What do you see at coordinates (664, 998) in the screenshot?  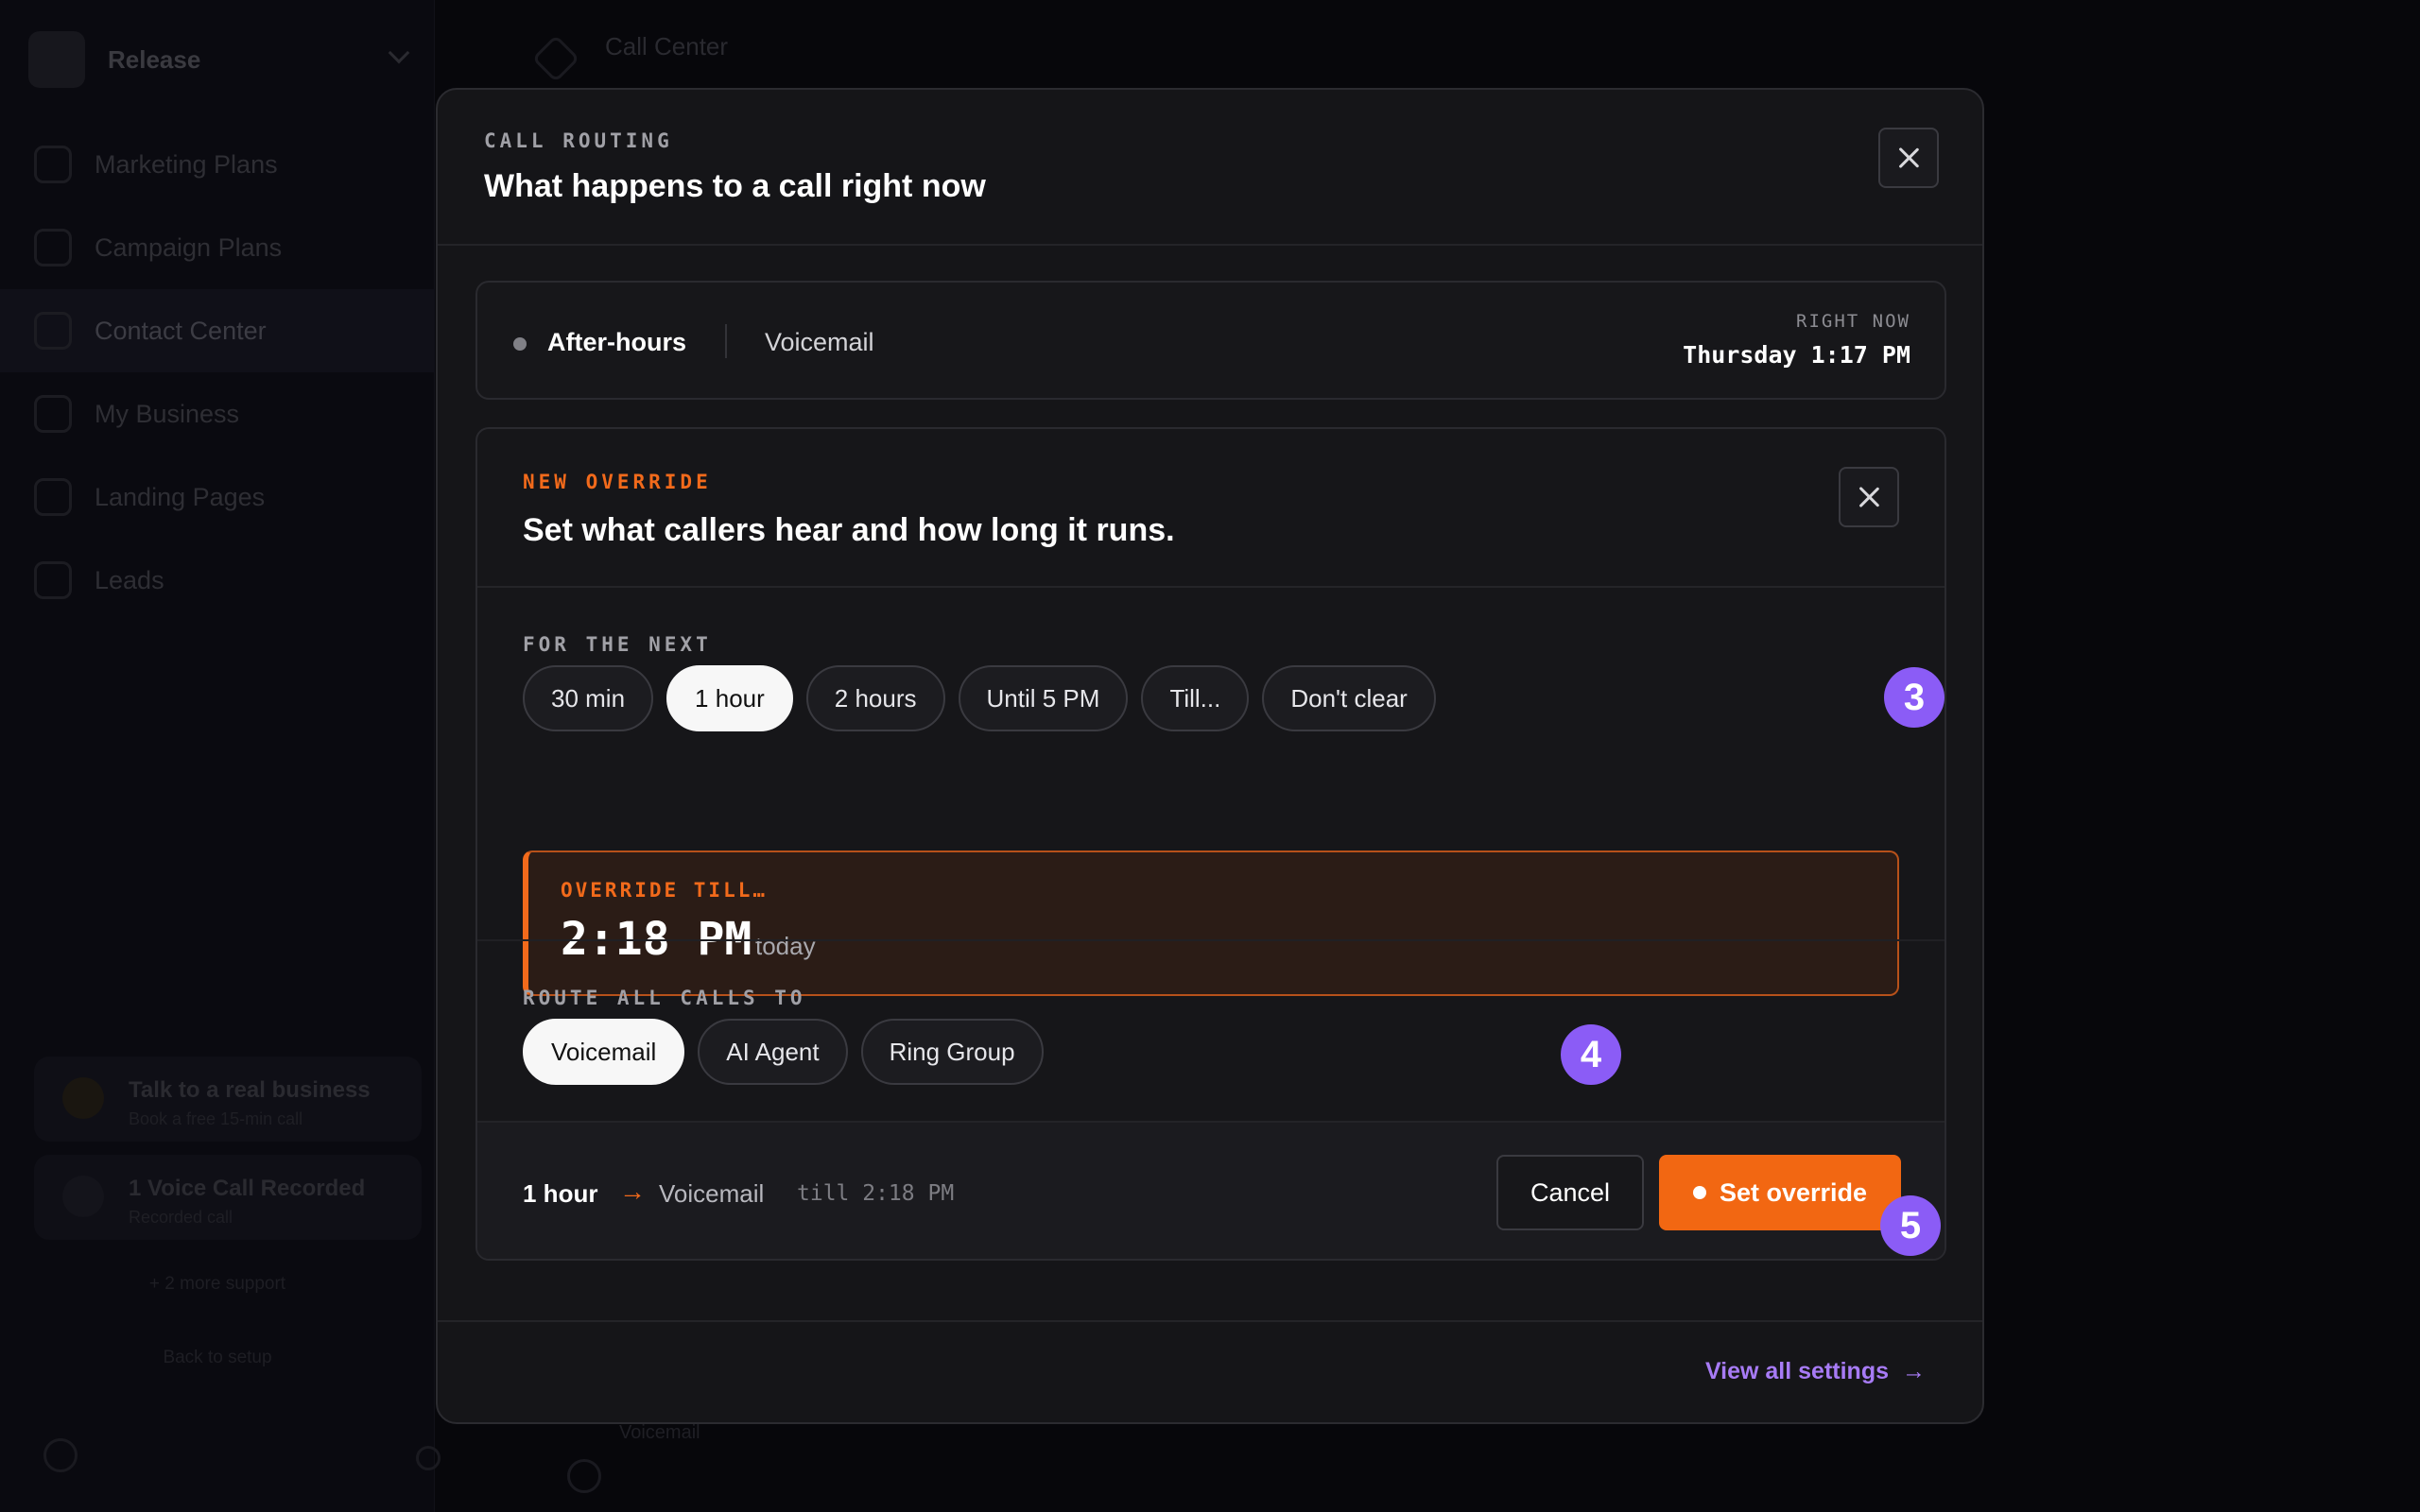 I see `route-label: ROUTE ALL CALLS TO` at bounding box center [664, 998].